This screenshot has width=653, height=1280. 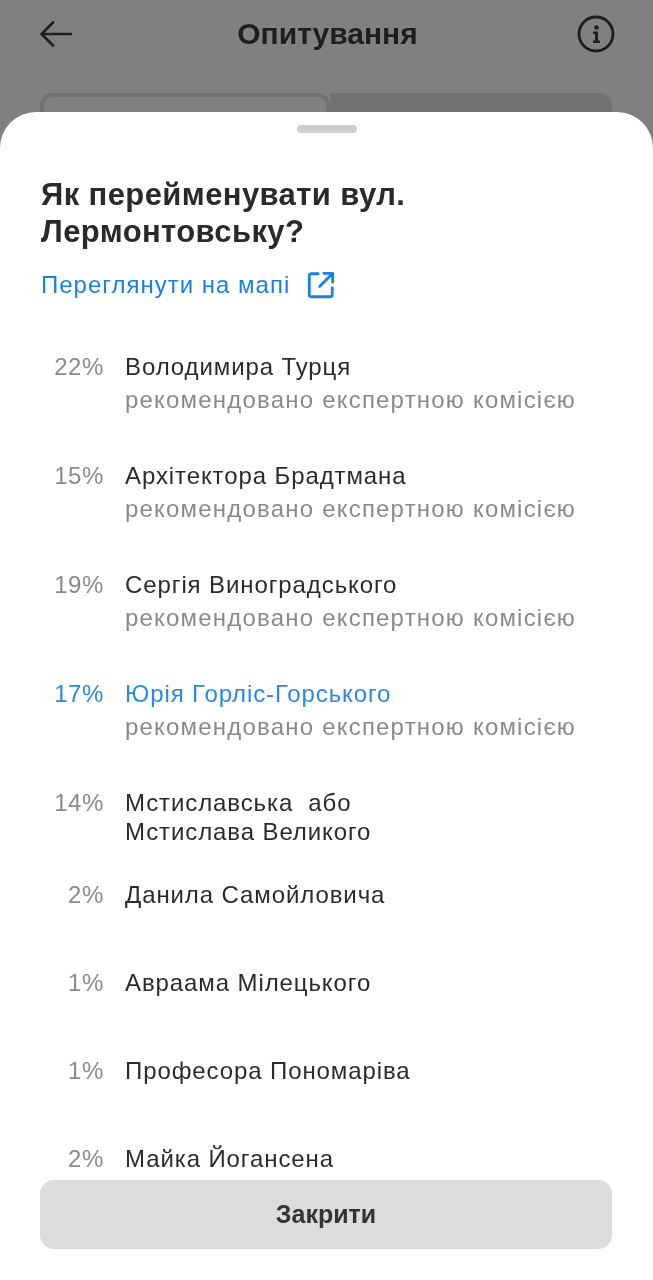 I want to click on vote-percentage: 19%, so click(x=78, y=584).